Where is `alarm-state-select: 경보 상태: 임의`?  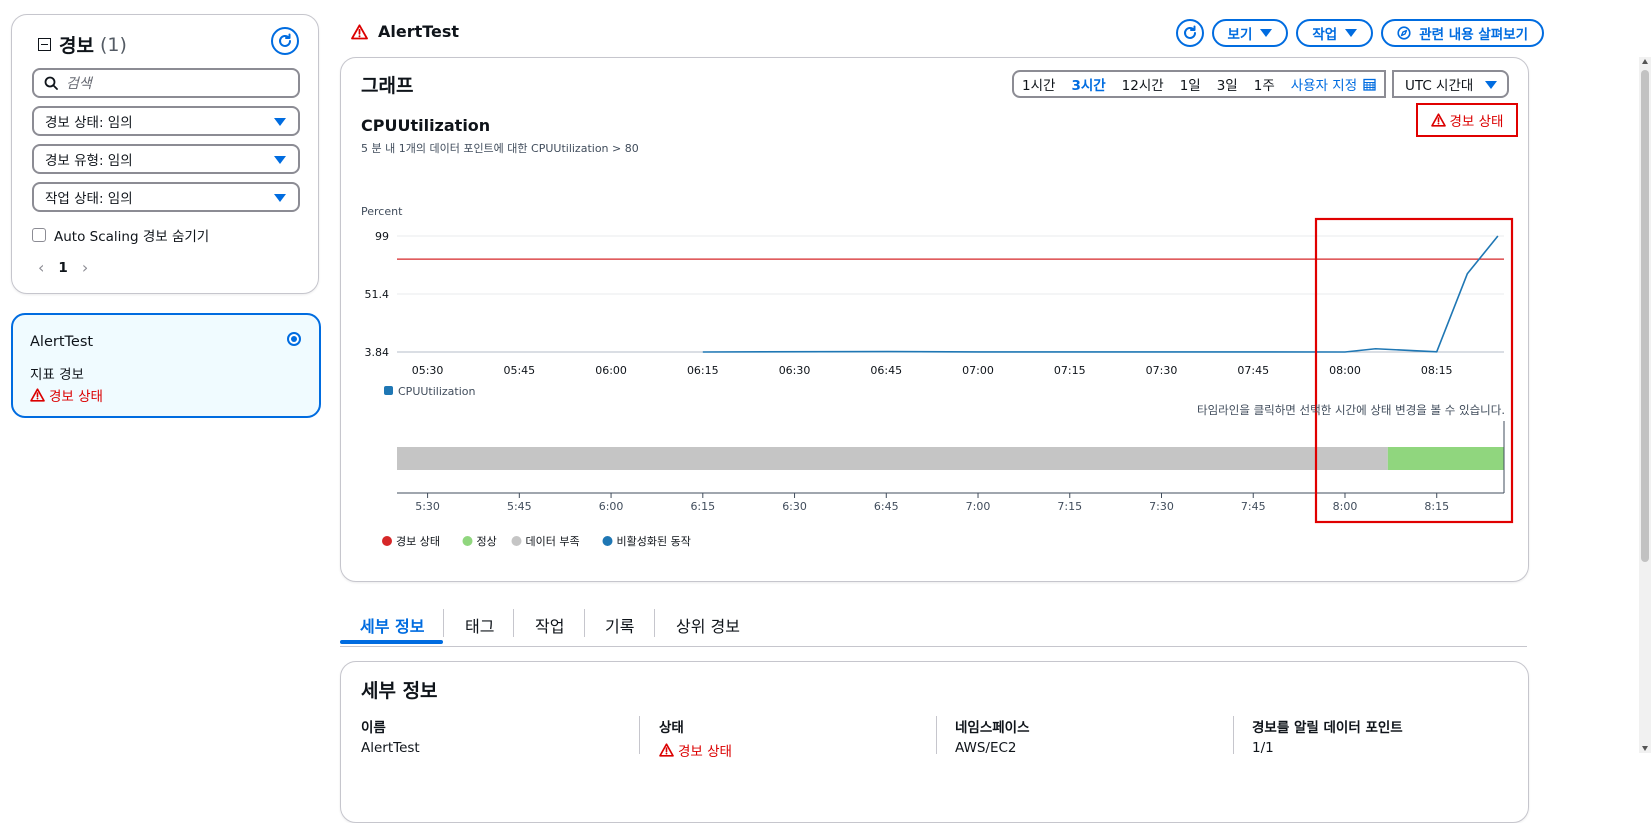 alarm-state-select: 경보 상태: 임의 is located at coordinates (166, 121).